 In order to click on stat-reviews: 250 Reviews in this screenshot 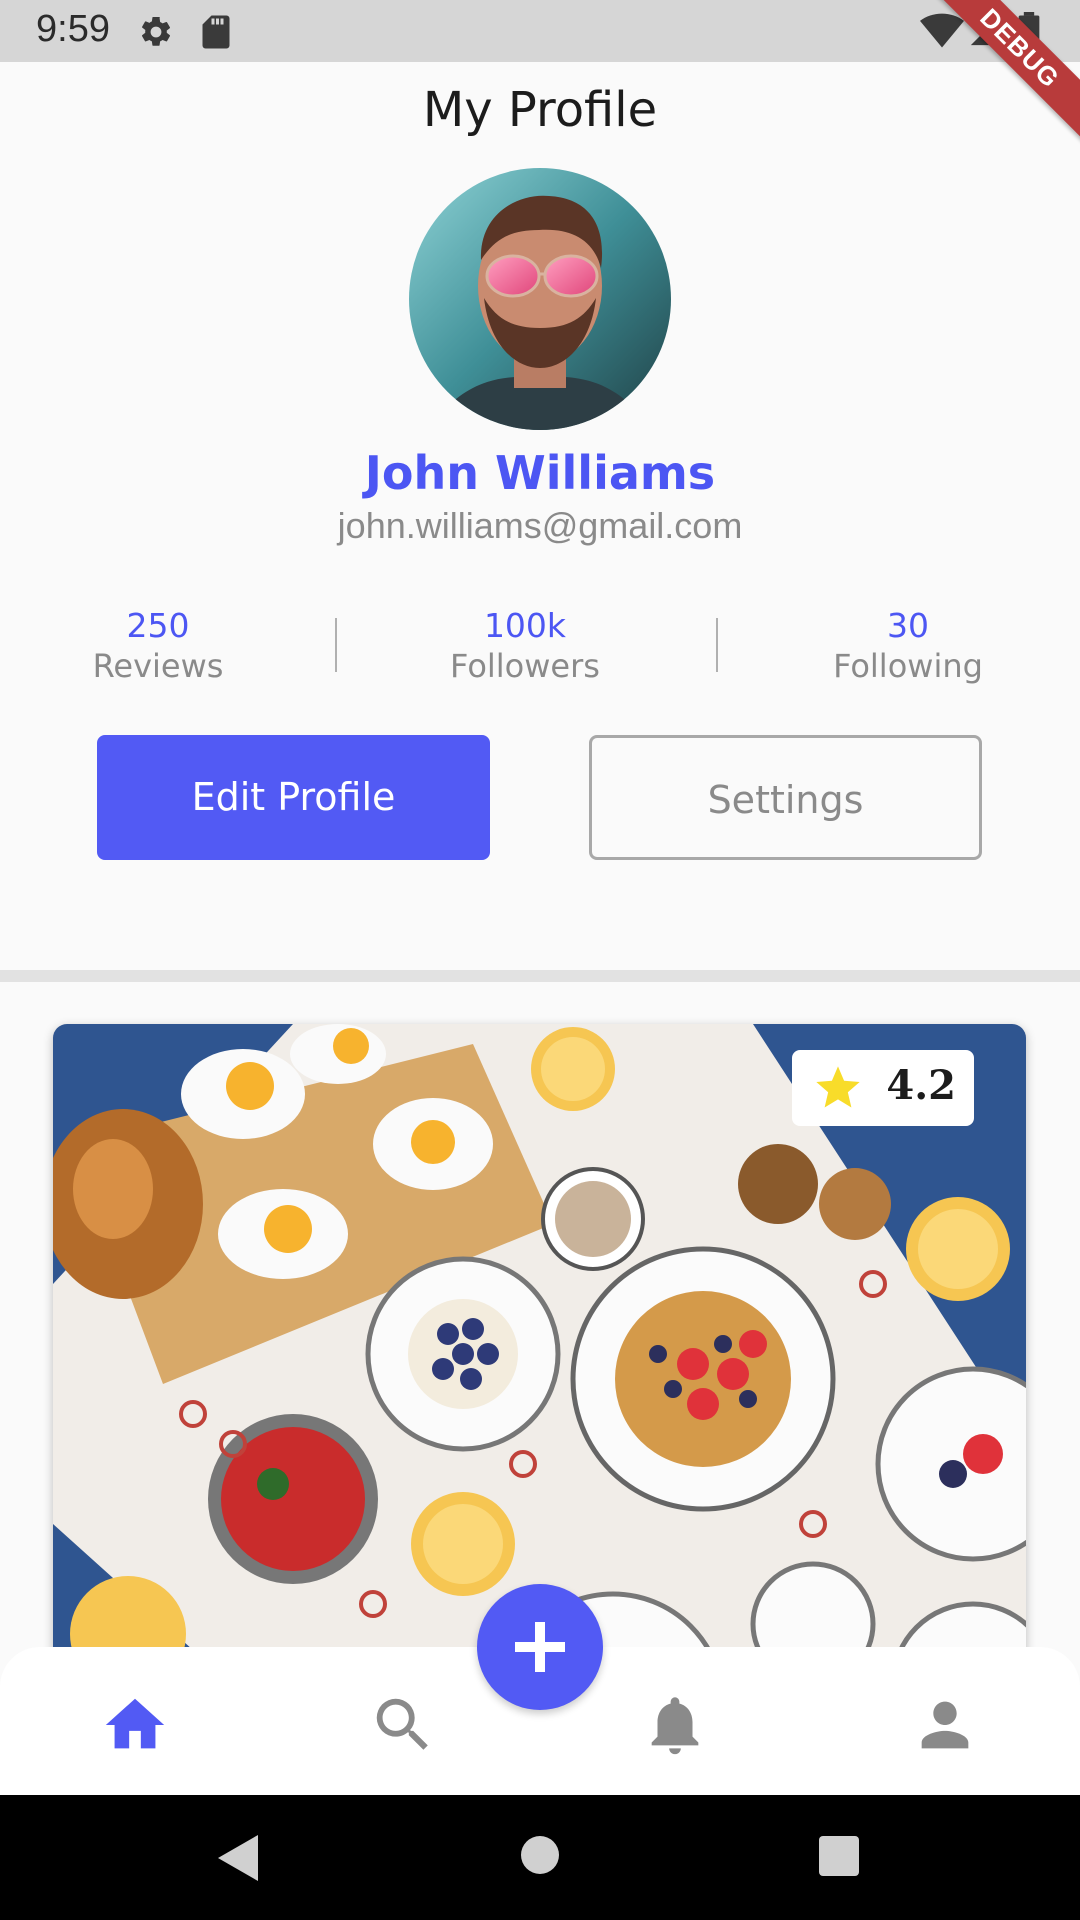, I will do `click(158, 644)`.